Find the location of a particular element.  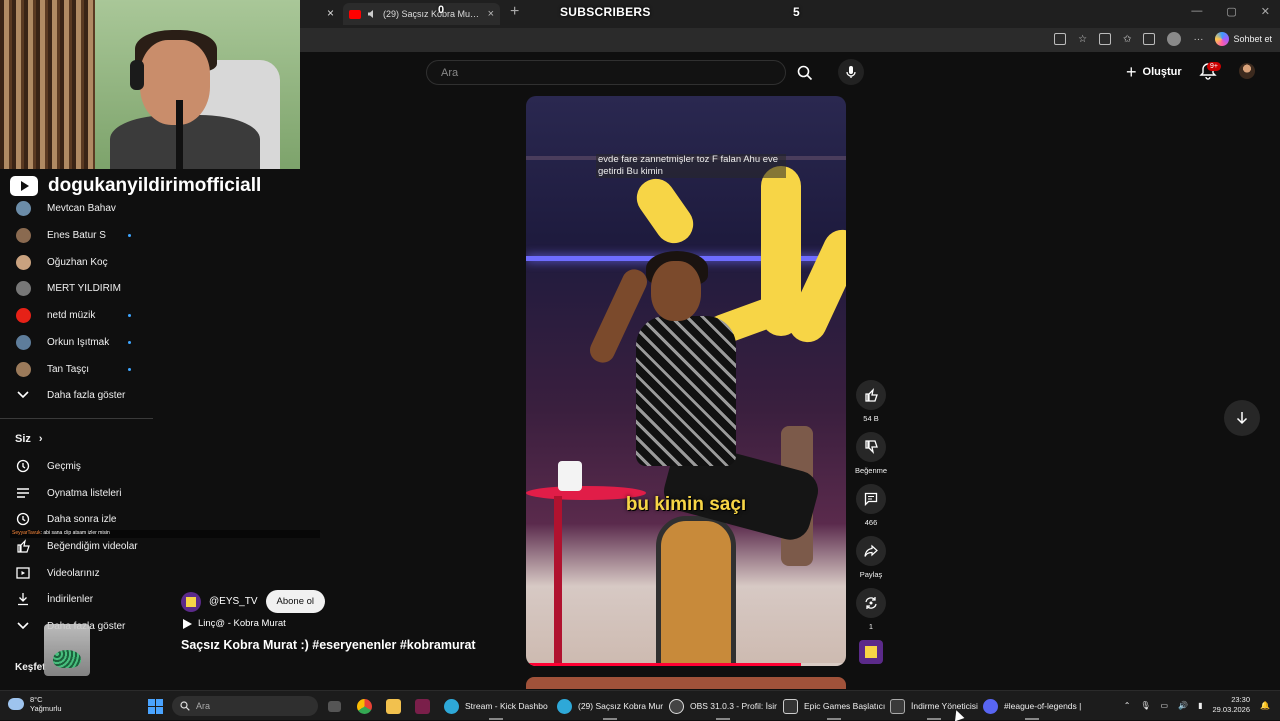

overlay-label: SUBSCRIBERS is located at coordinates (605, 12).